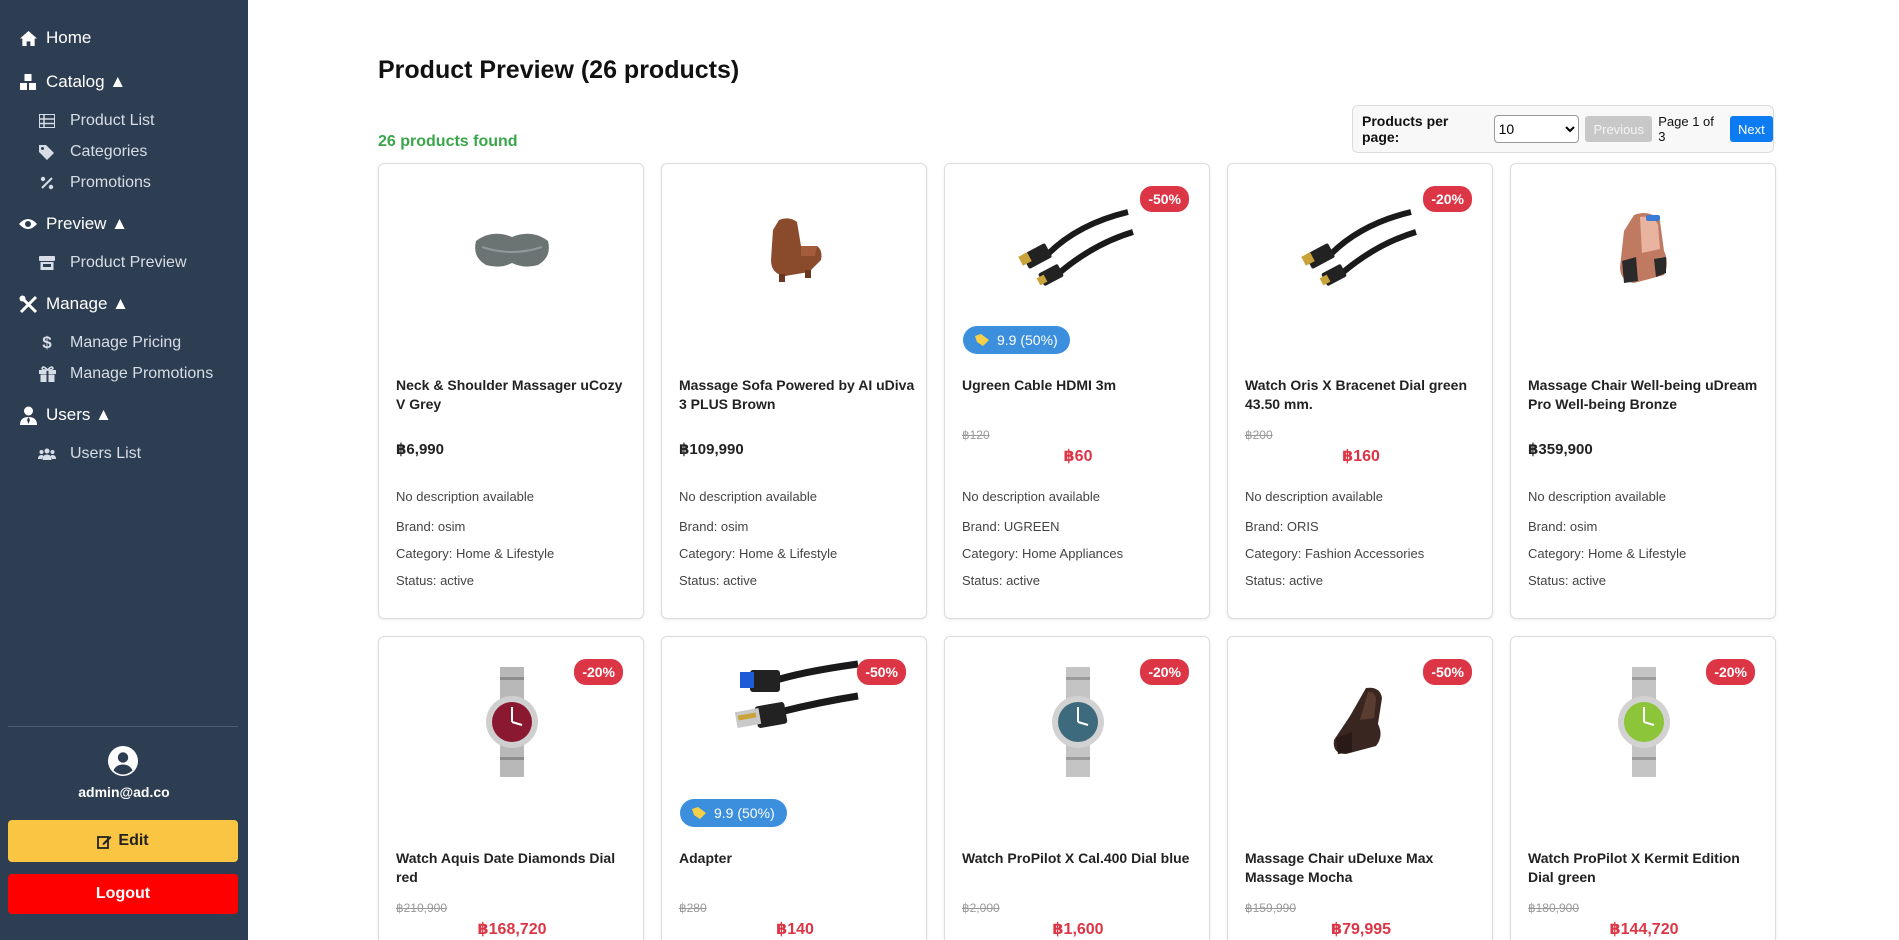  What do you see at coordinates (981, 908) in the screenshot?
I see `product-original-price: ฿2,000` at bounding box center [981, 908].